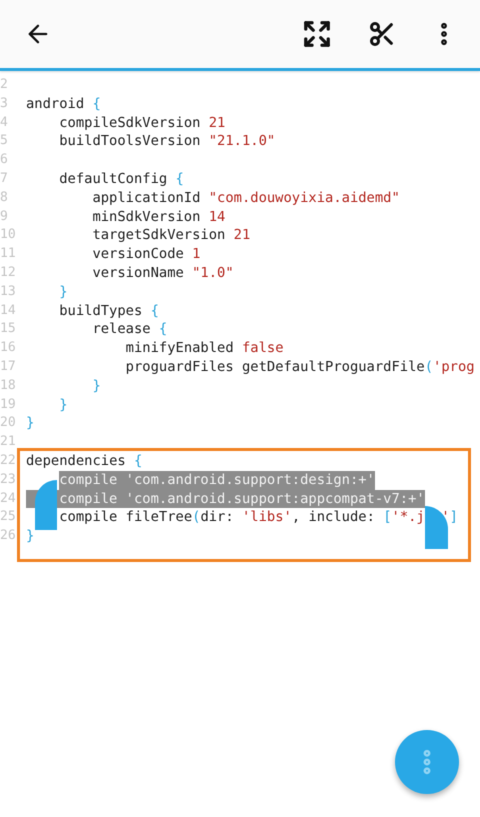 This screenshot has height=817, width=480. I want to click on code-text: compile fileTree, so click(125, 517).